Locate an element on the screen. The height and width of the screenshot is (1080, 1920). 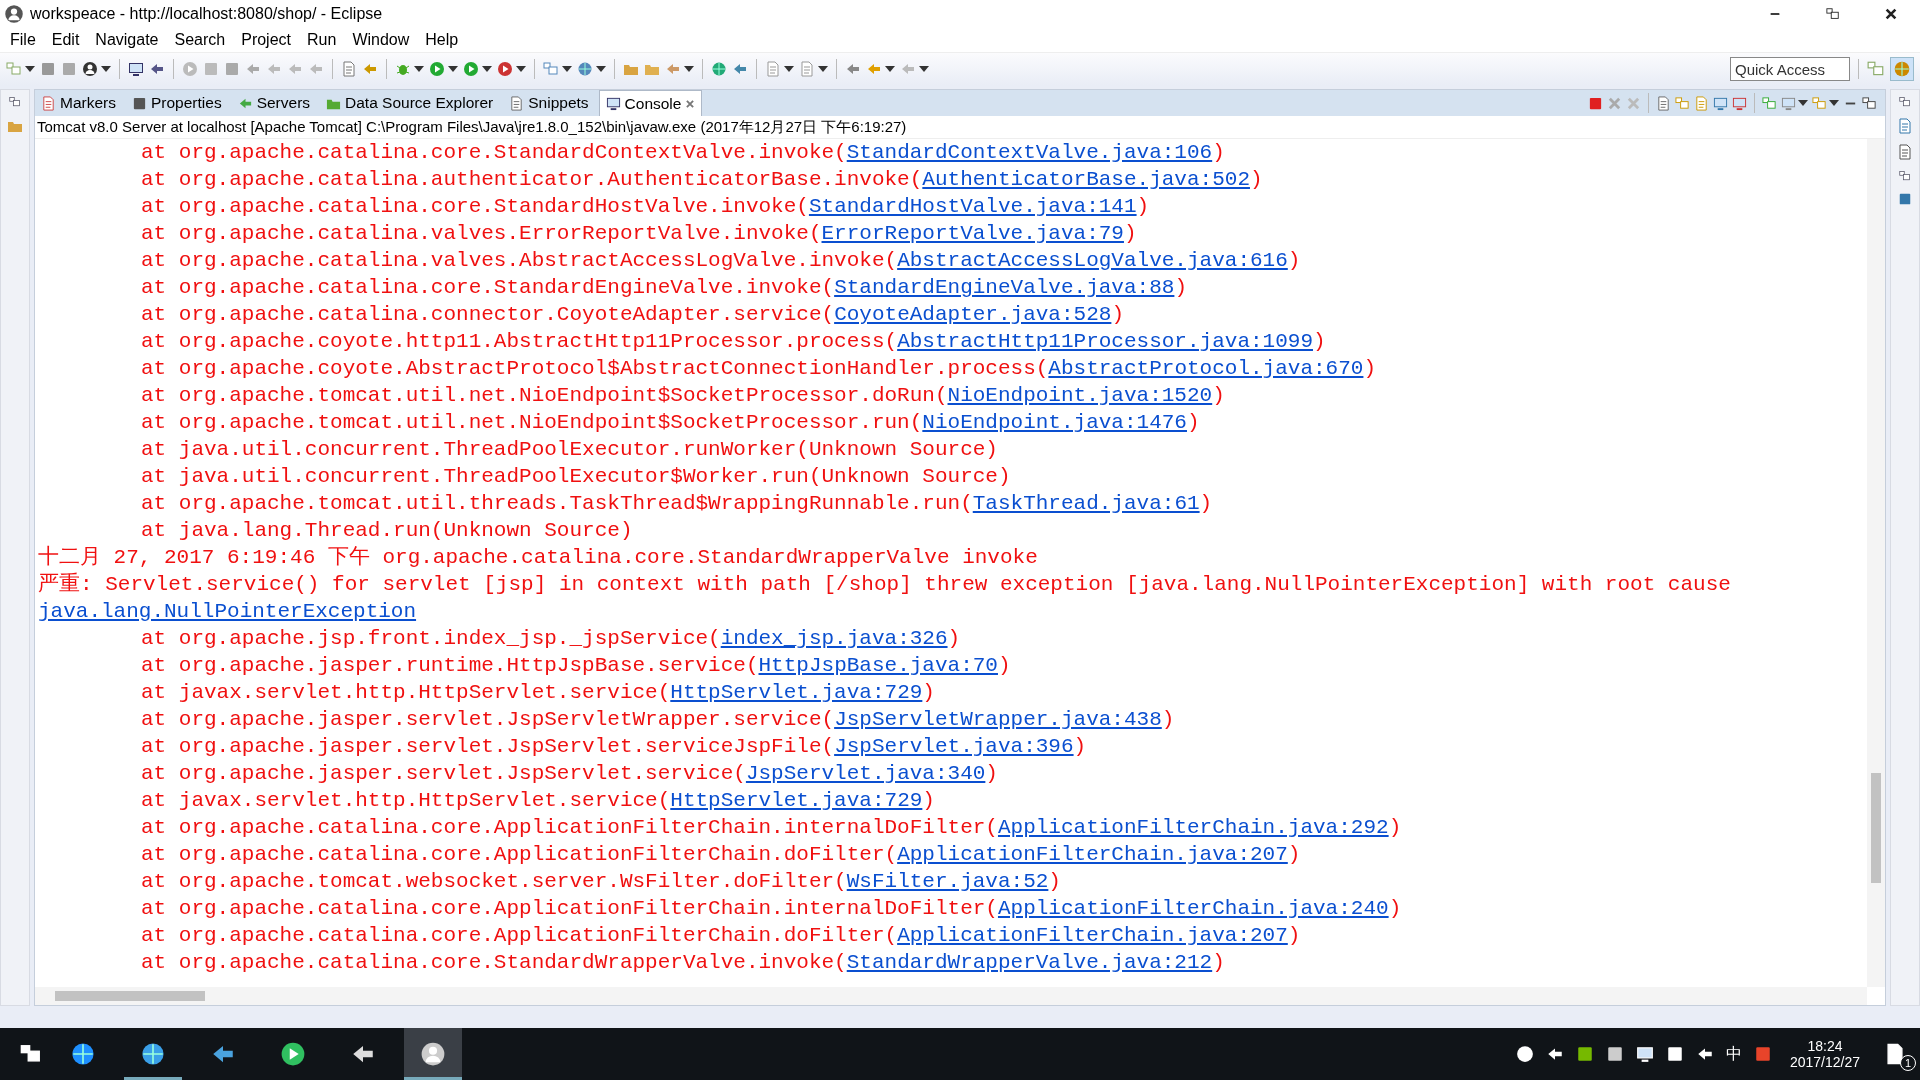
source-link: JspServlet.java:340 is located at coordinates (865, 773).